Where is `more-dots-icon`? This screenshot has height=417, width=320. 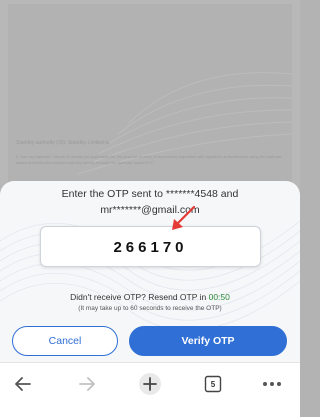 more-dots-icon is located at coordinates (272, 384).